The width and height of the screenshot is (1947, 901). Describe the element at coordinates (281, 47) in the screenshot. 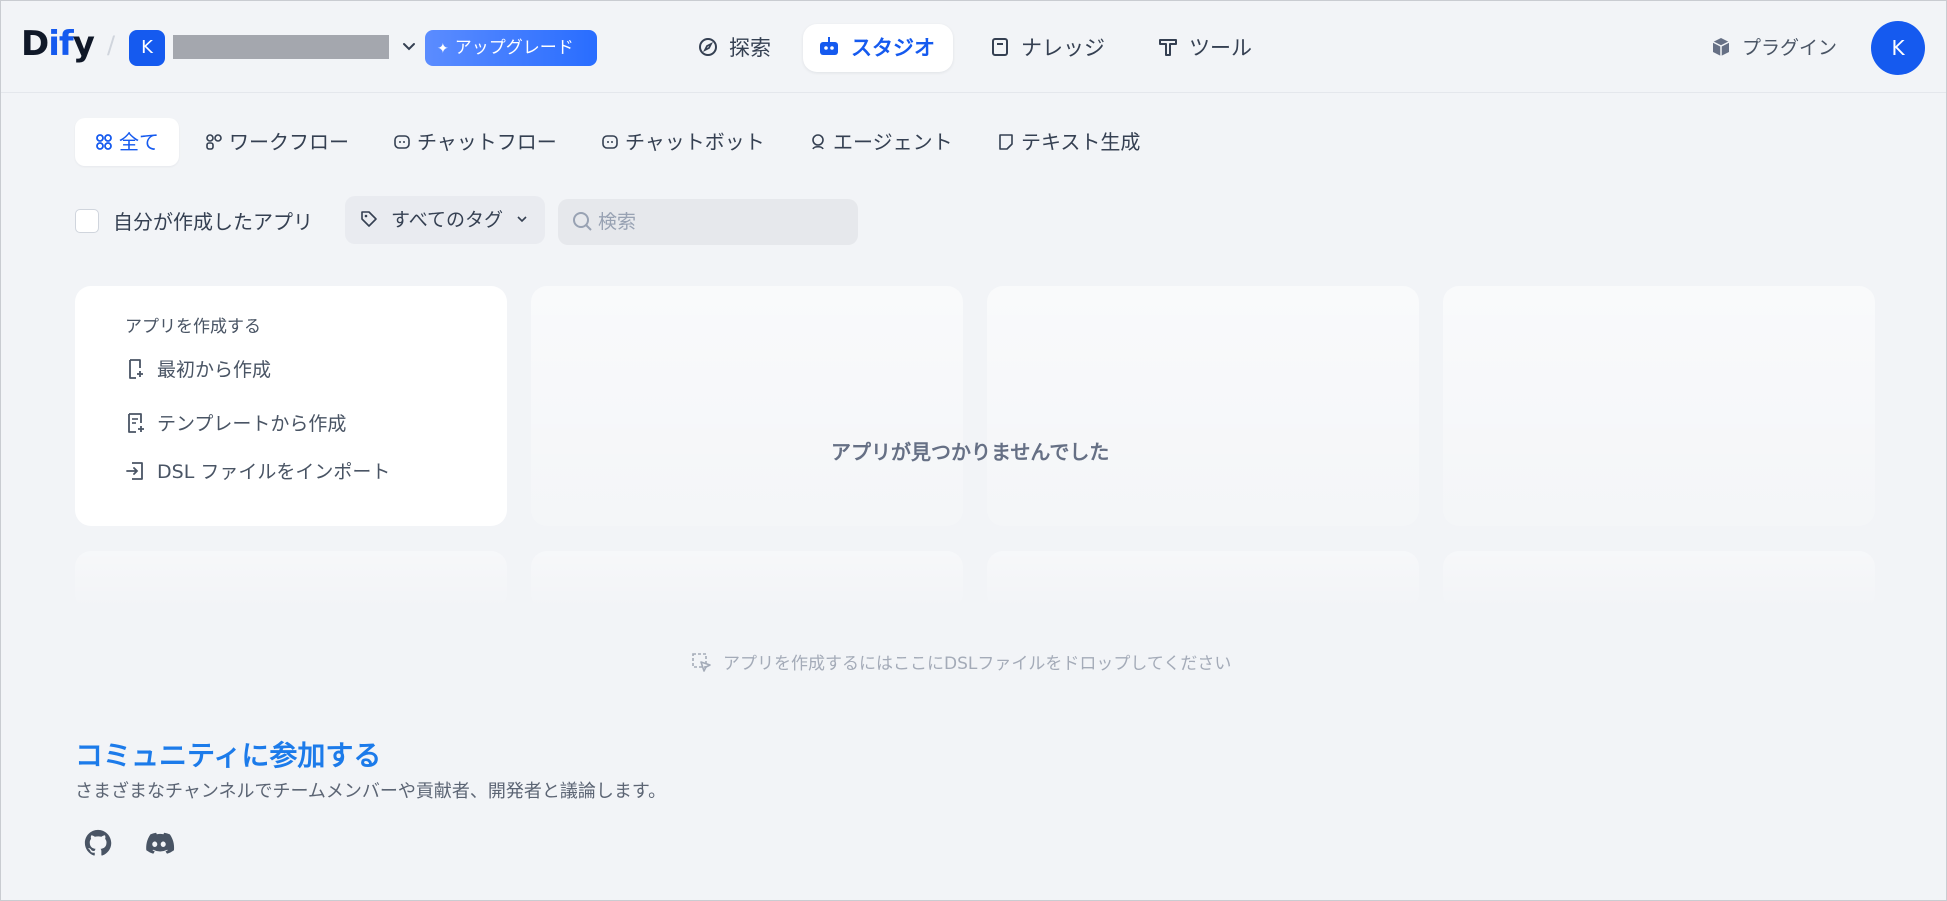

I see `workspace-name-redacted` at that location.